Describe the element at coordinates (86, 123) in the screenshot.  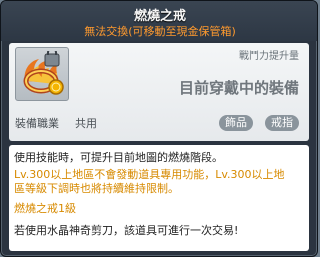
I see `job-value: 共用` at that location.